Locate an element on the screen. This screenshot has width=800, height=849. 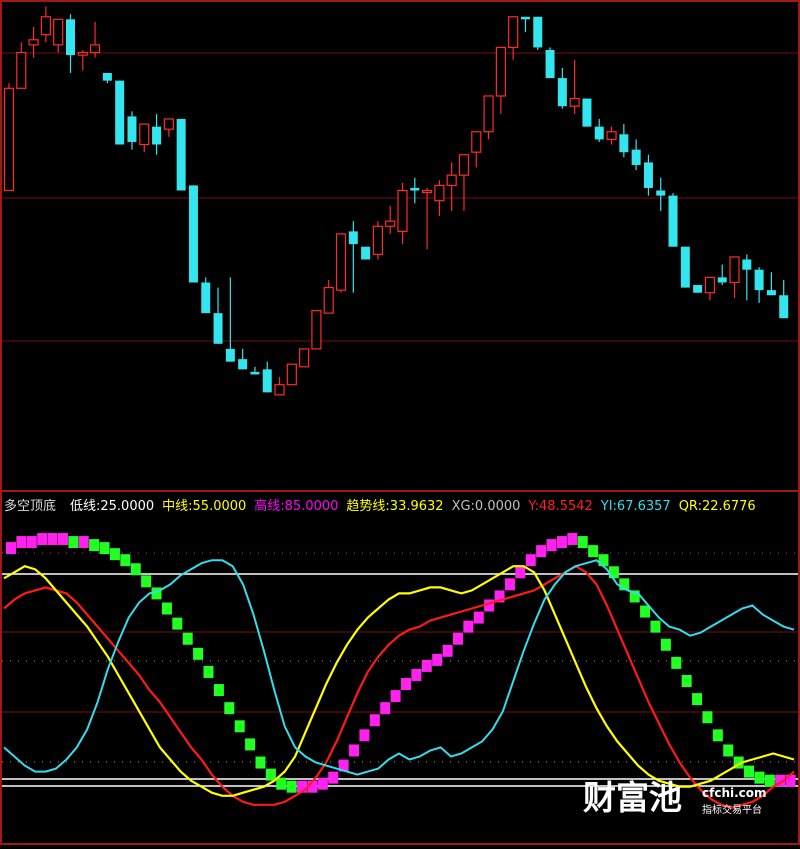
indicator-field-4: XG:0.0000 is located at coordinates (486, 506).